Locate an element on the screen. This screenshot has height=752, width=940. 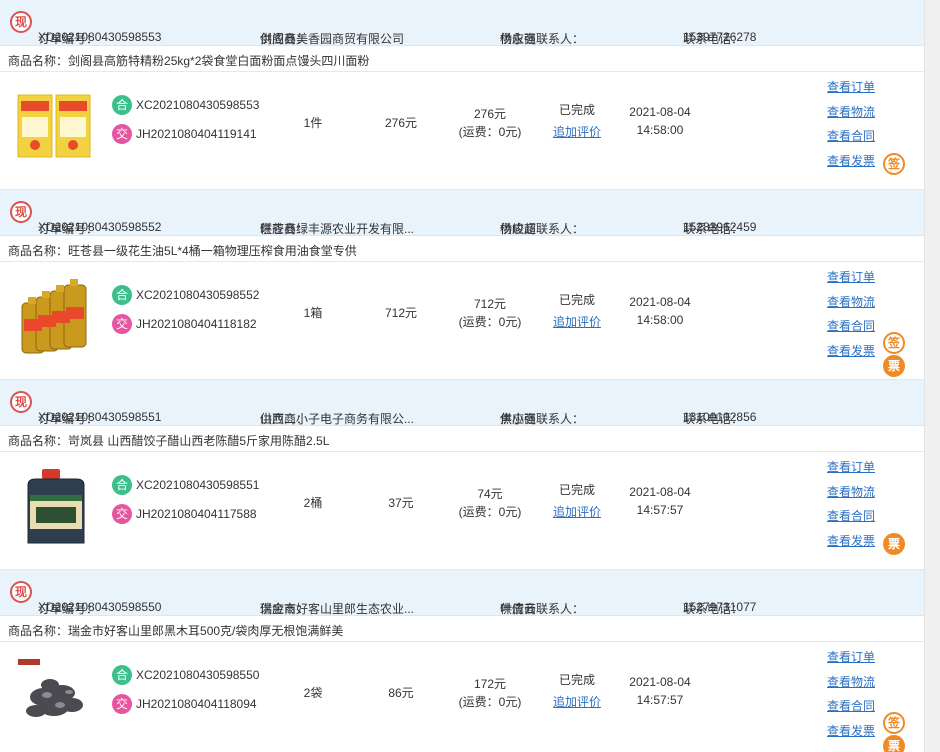
flour-bag-icon is located at coordinates (54, 126).